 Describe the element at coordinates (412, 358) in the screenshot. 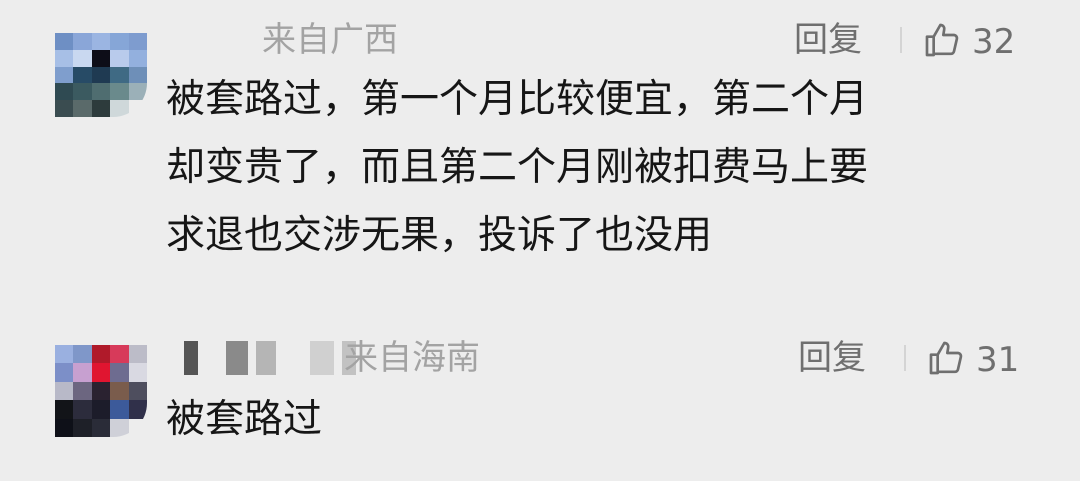

I see `comment-location: 来自海南` at that location.